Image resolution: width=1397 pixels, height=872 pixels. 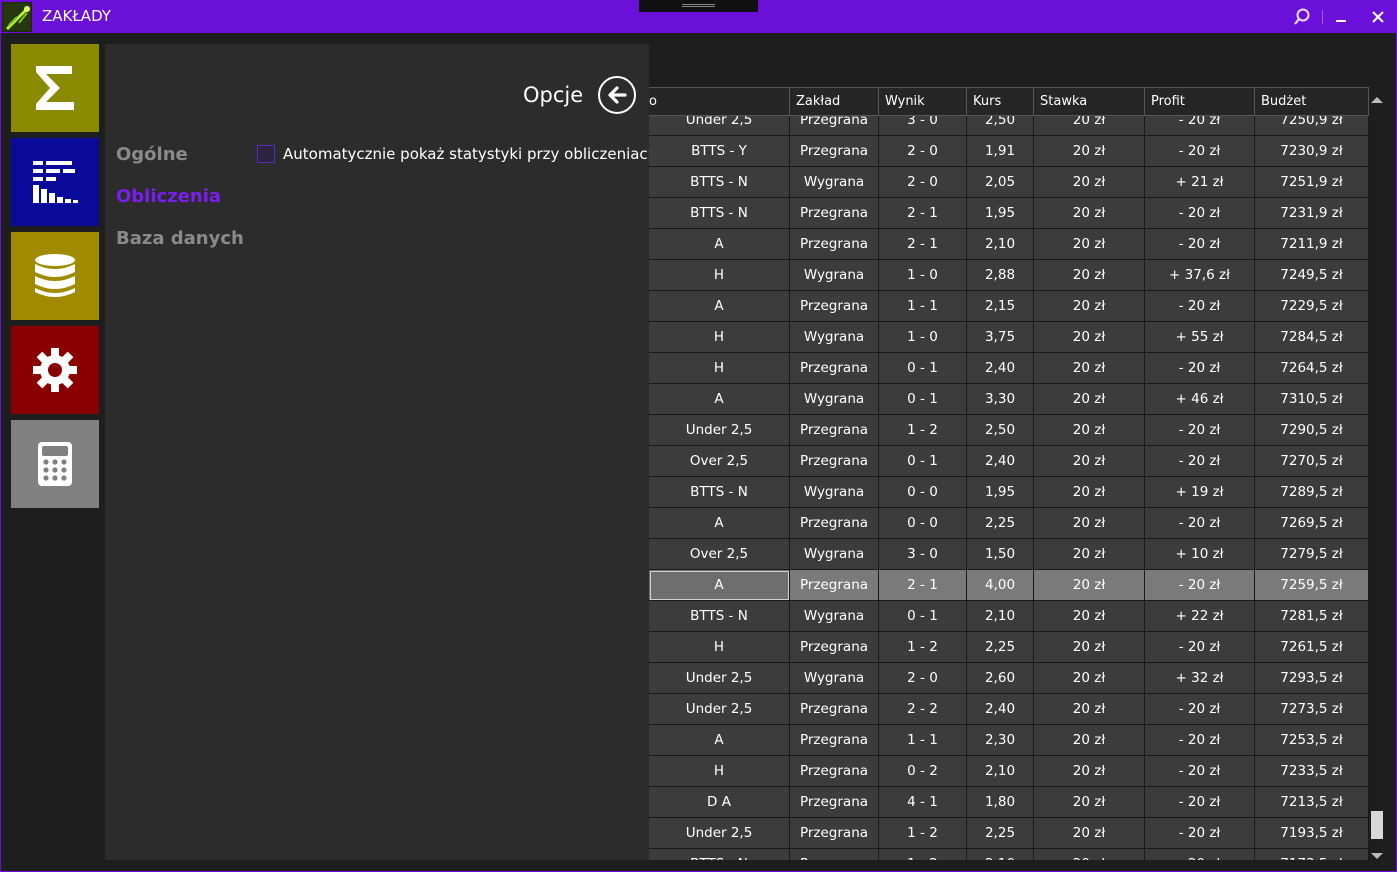 I want to click on database-tile, so click(x=55, y=276).